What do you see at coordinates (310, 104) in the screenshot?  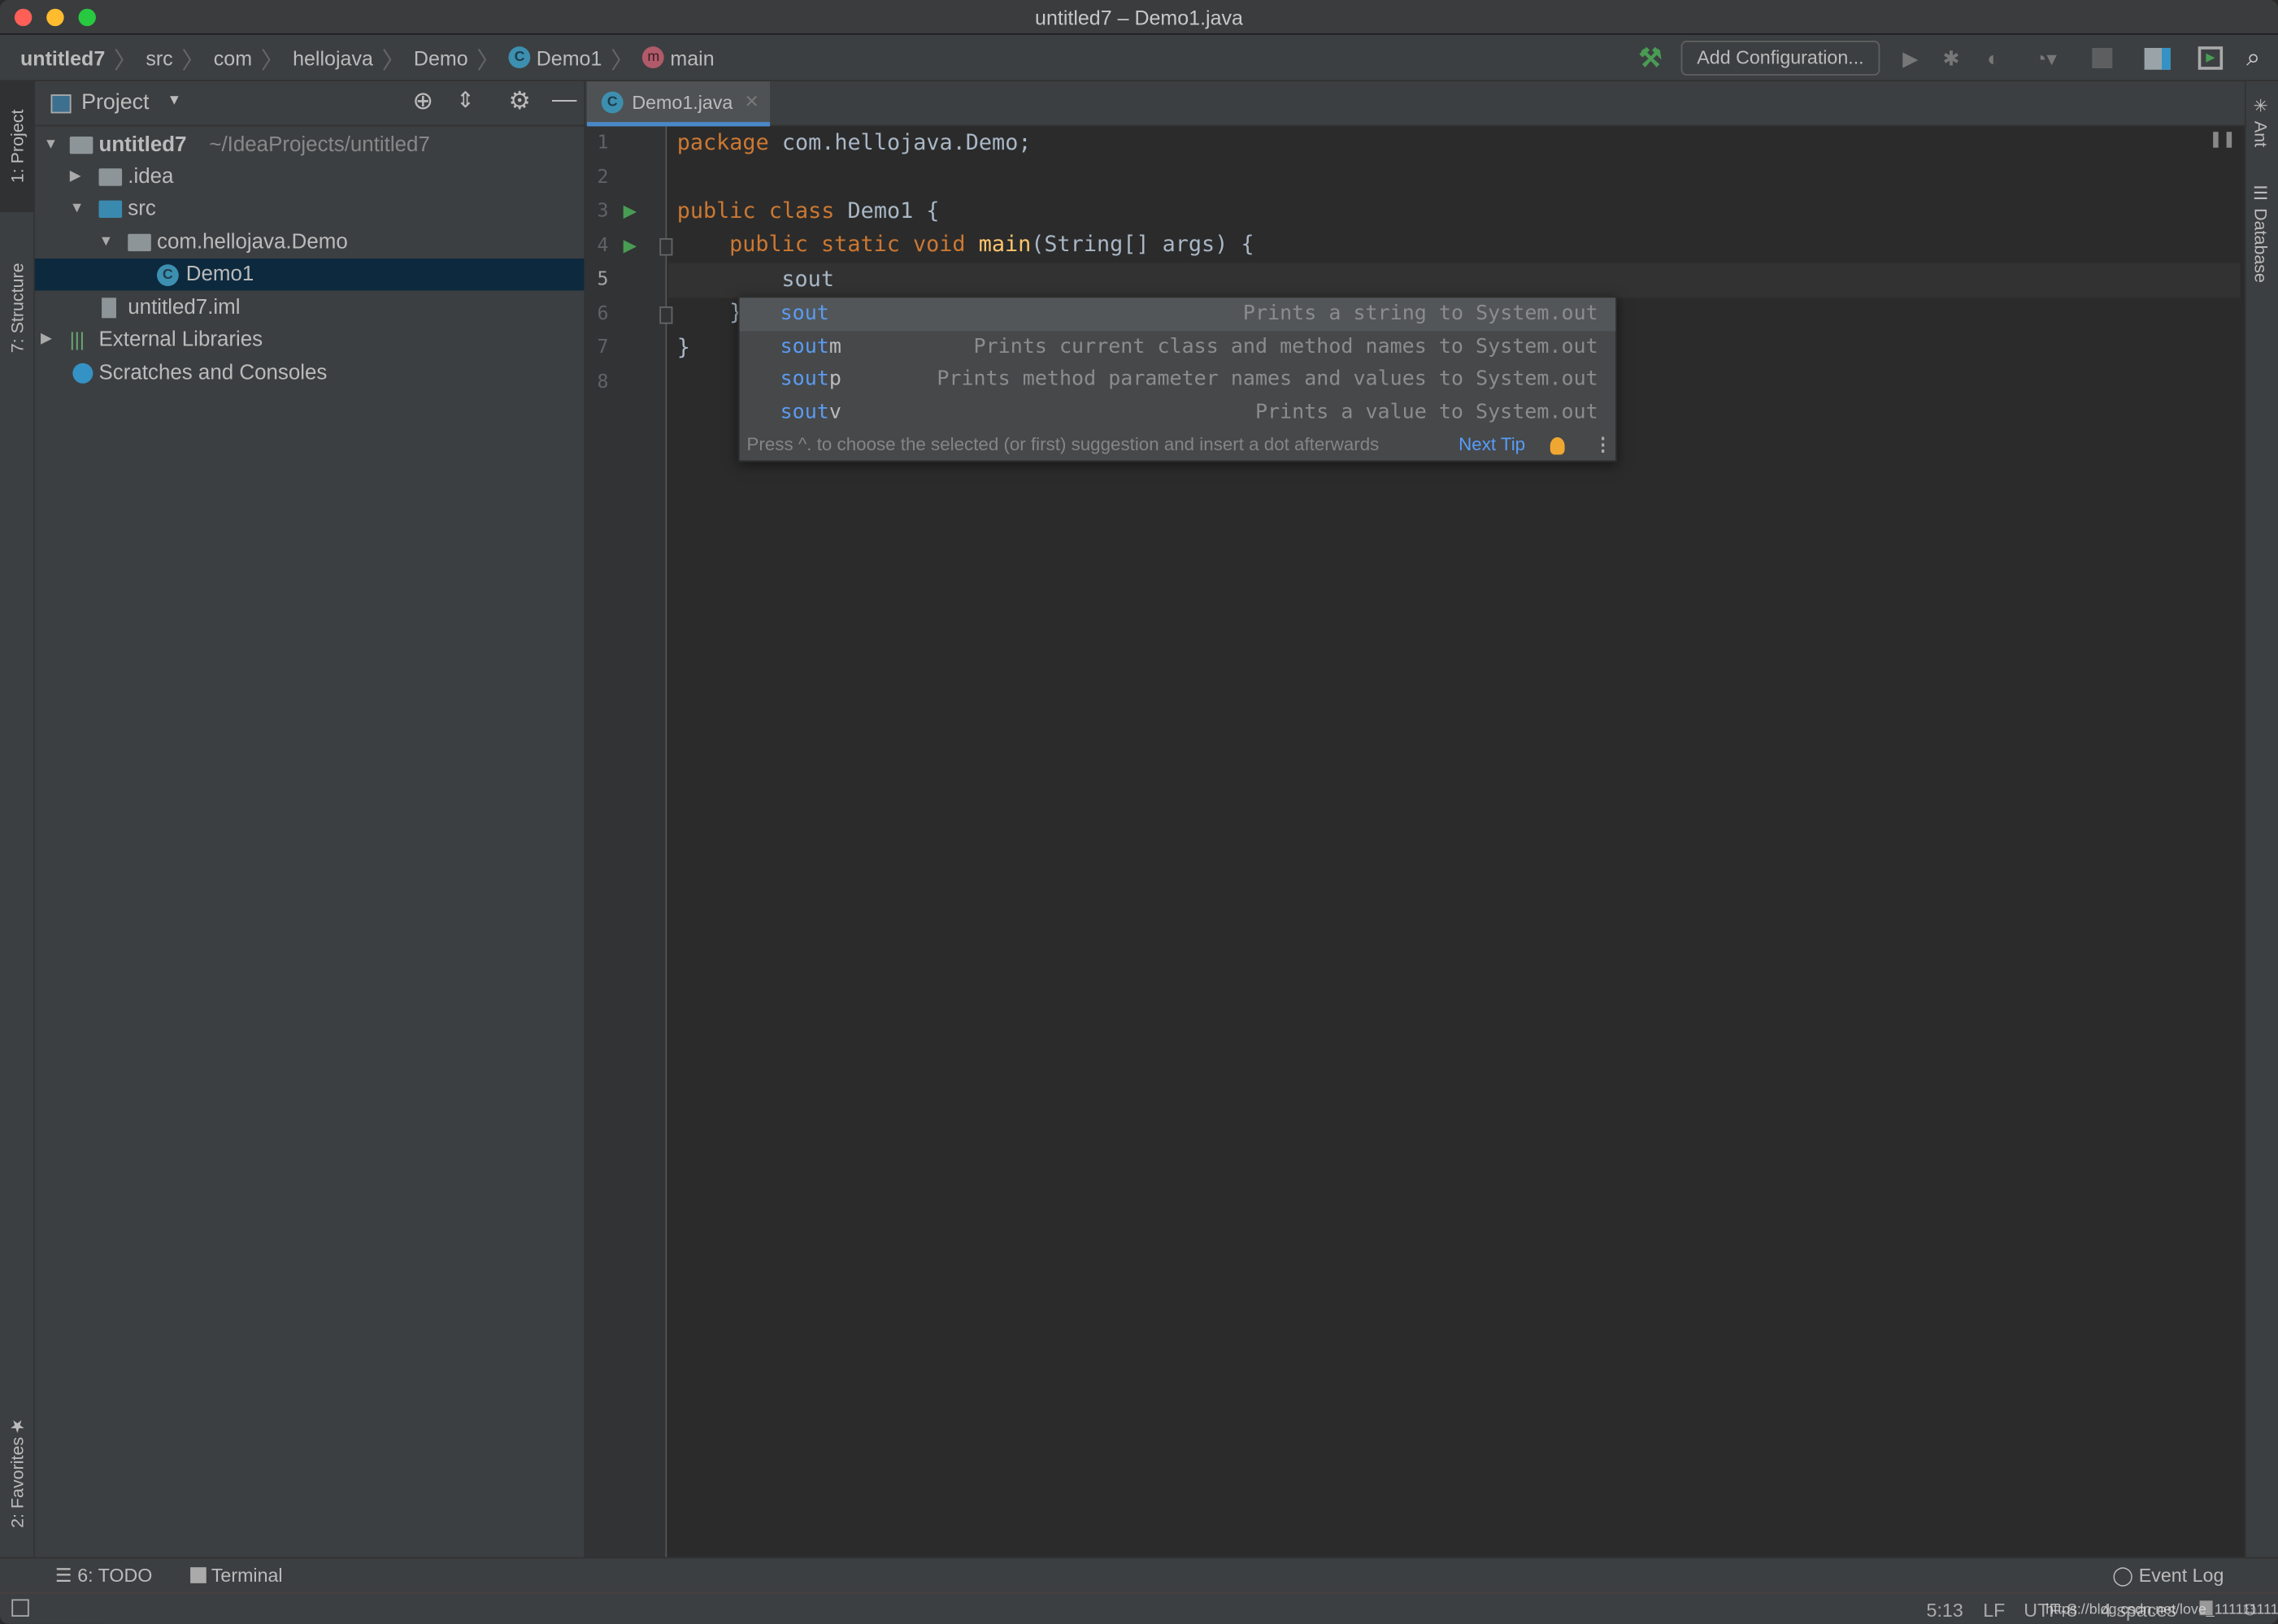 I see `project-panel-header: Project ▼ ⊕ ⇕ ⚙ —` at bounding box center [310, 104].